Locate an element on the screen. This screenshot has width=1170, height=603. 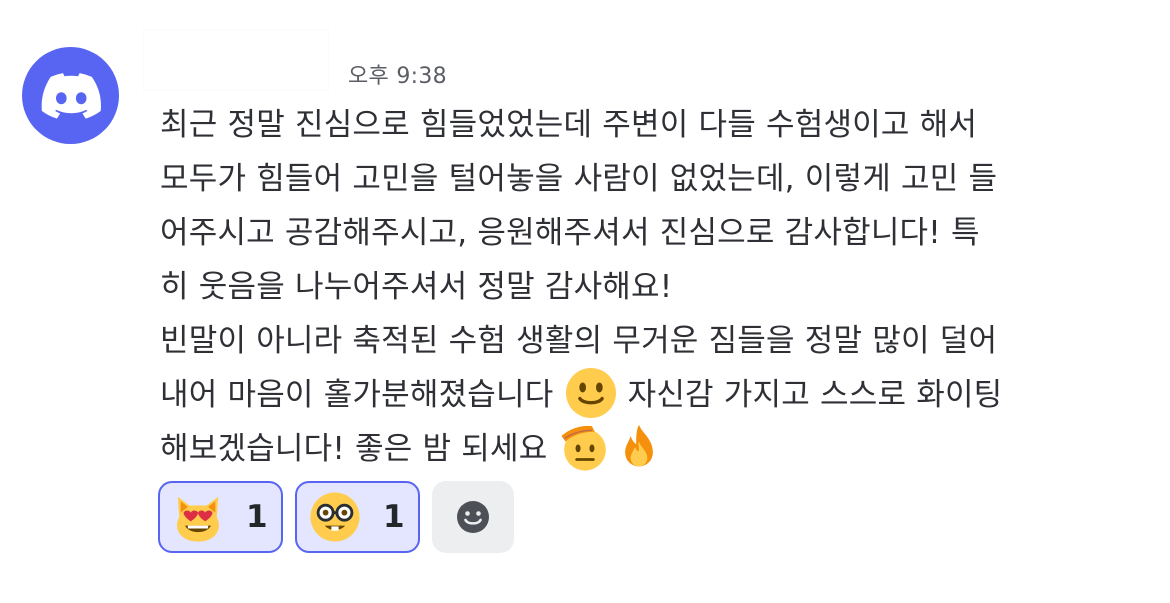
message-header: 오후 9:38 is located at coordinates (295, 60).